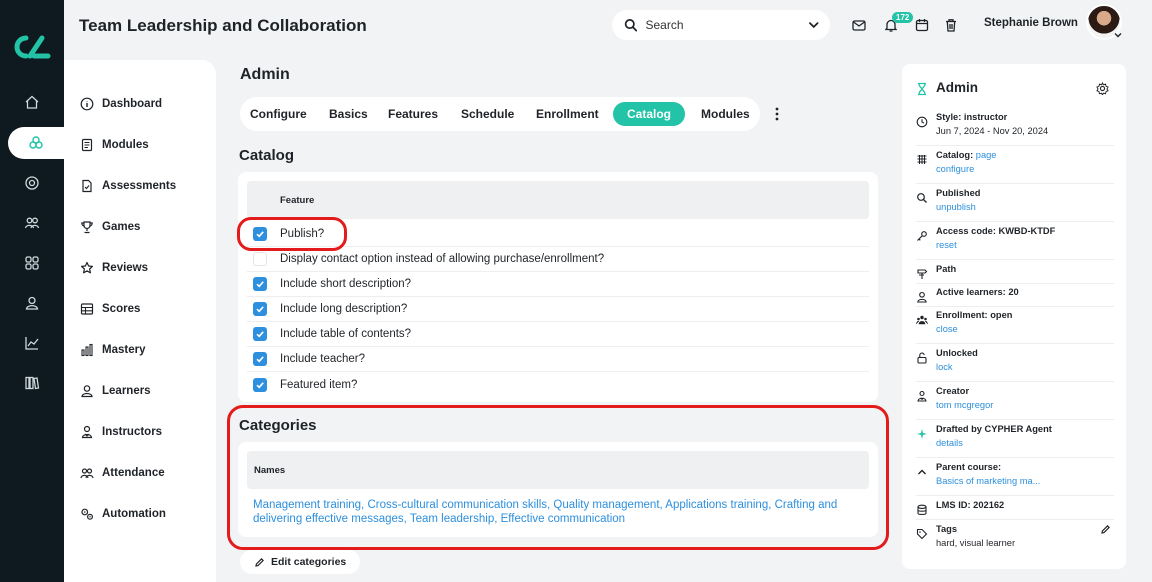 The width and height of the screenshot is (1152, 582). I want to click on panel-item-label: Style: instructor, so click(972, 117).